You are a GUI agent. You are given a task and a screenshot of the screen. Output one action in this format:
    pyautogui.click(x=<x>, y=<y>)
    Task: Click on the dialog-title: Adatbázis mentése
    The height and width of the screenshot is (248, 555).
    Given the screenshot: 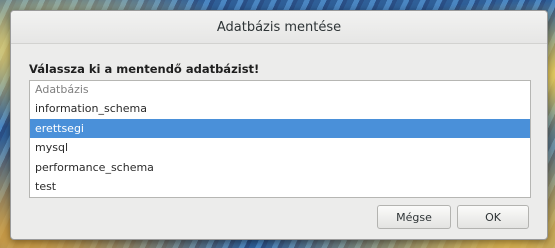 What is the action you would take?
    pyautogui.click(x=279, y=27)
    